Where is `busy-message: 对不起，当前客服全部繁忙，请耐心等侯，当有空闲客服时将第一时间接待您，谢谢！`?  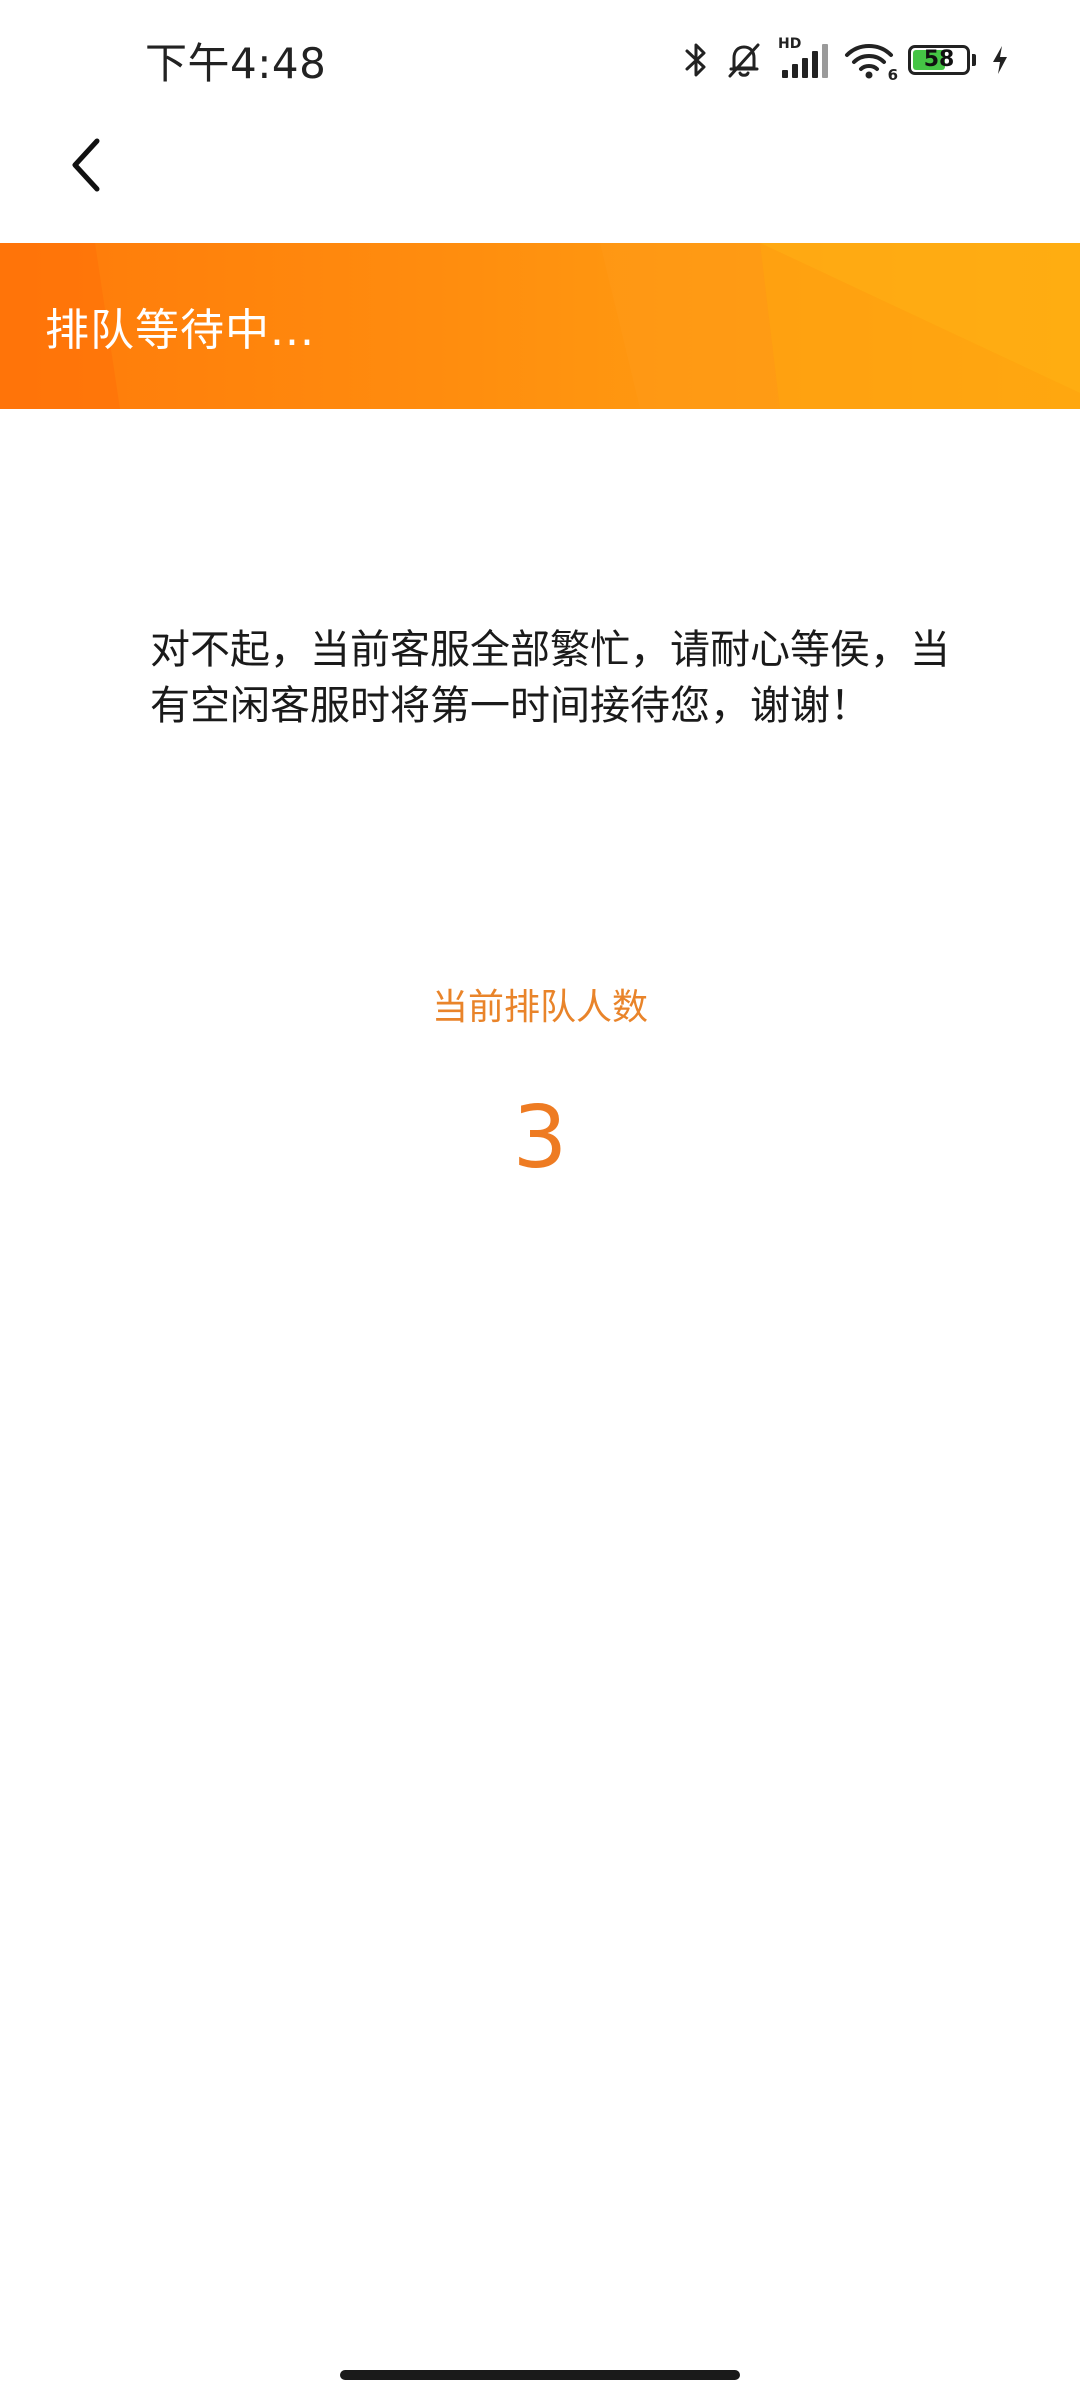 busy-message: 对不起，当前客服全部繁忙，请耐心等侯，当有空闲客服时将第一时间接待您，谢谢！ is located at coordinates (550, 678).